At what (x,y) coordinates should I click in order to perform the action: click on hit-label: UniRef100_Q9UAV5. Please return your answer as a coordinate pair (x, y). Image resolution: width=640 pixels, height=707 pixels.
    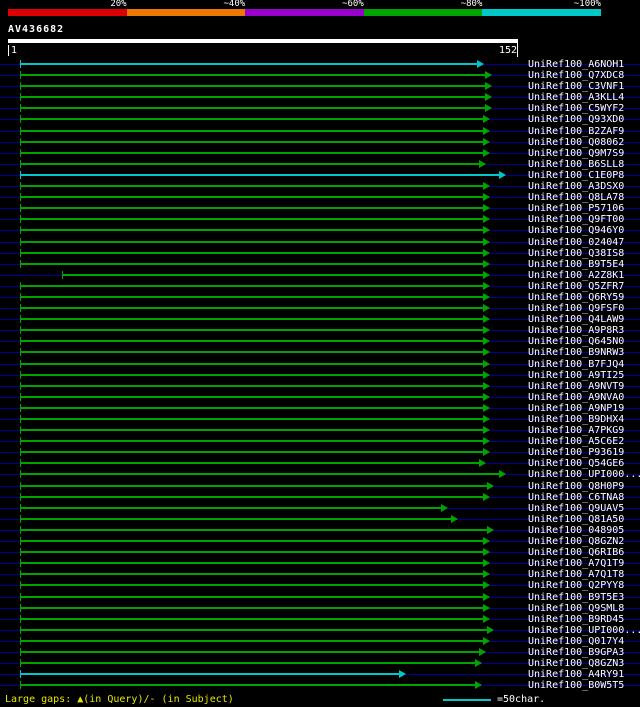
    Looking at the image, I should click on (576, 508).